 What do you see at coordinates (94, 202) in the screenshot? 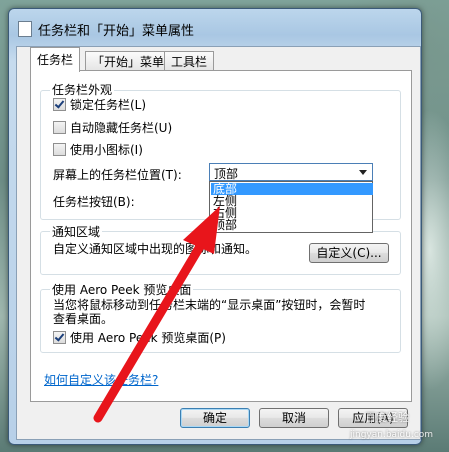
I see `taskbar-buttons-label: 任务栏按钮(B):` at bounding box center [94, 202].